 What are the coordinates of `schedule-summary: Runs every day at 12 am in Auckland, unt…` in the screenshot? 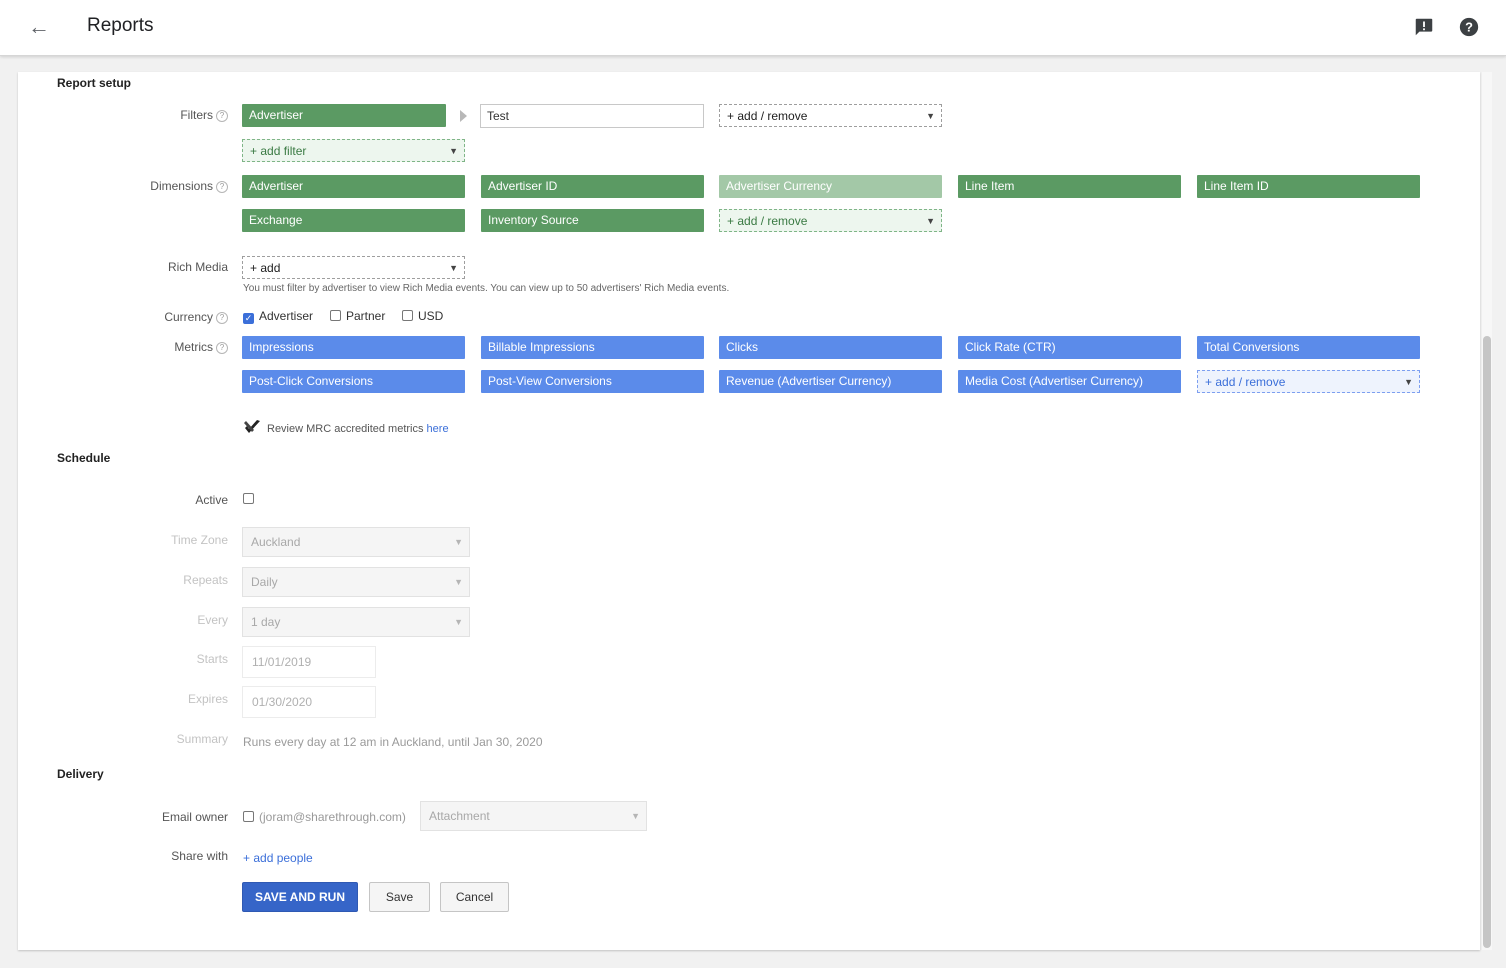 It's located at (393, 742).